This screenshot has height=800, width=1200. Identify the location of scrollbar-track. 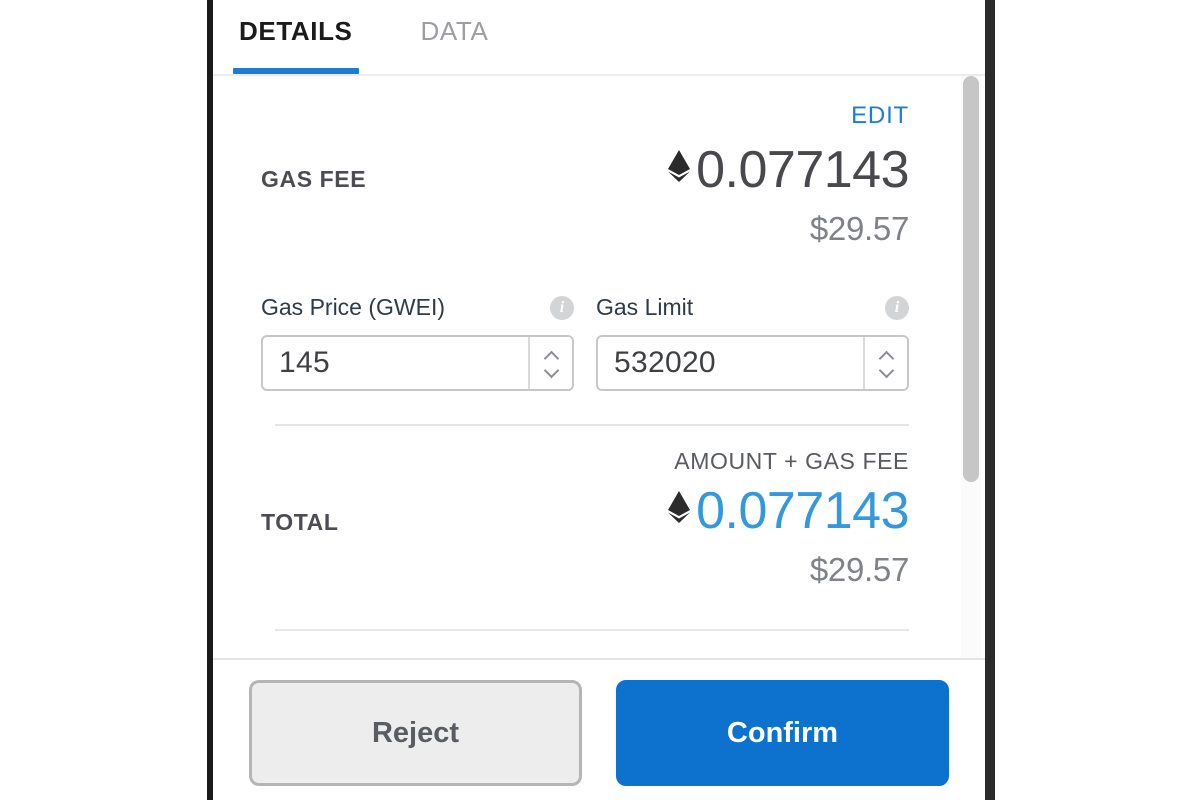
(971, 367).